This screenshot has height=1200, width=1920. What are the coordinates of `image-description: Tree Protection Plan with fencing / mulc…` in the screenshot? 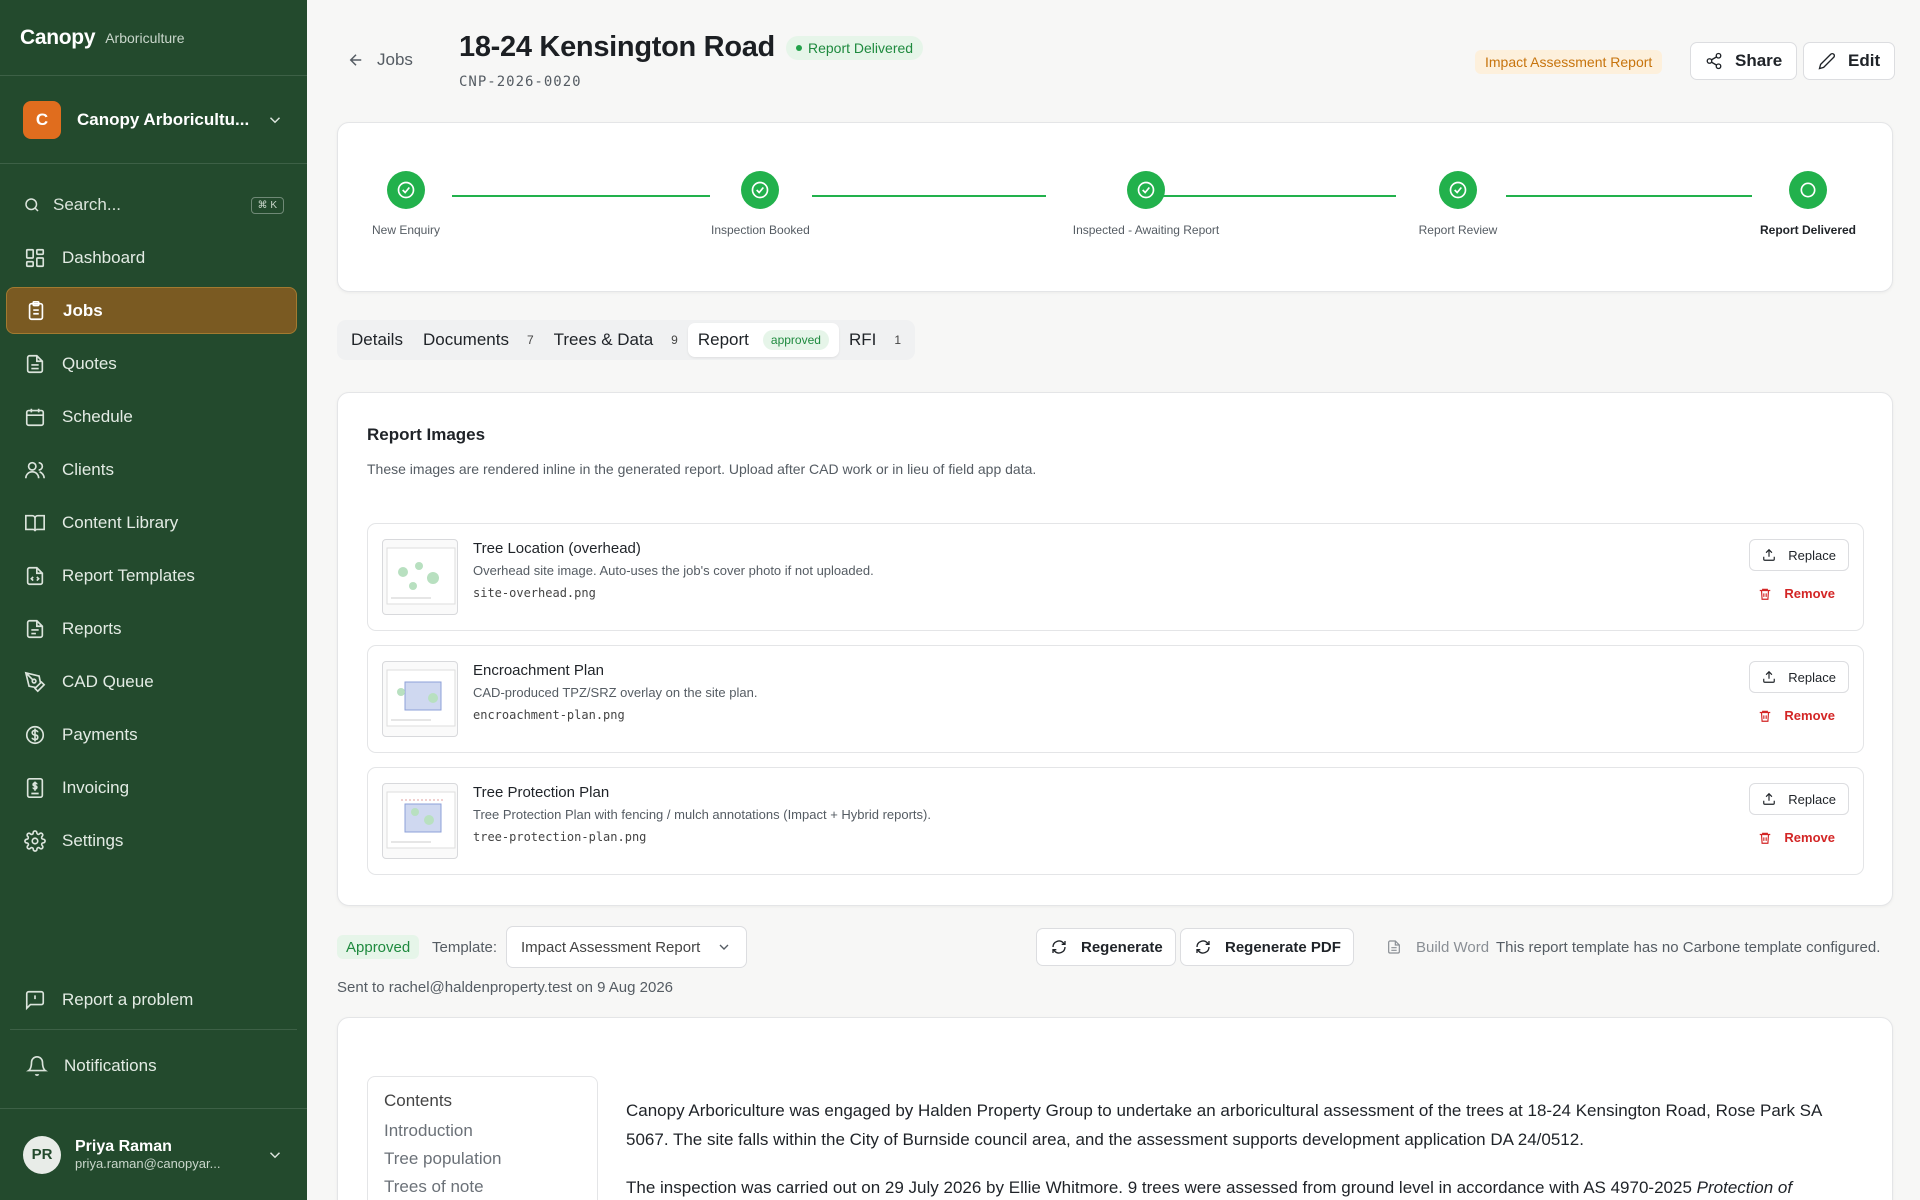 It's located at (702, 814).